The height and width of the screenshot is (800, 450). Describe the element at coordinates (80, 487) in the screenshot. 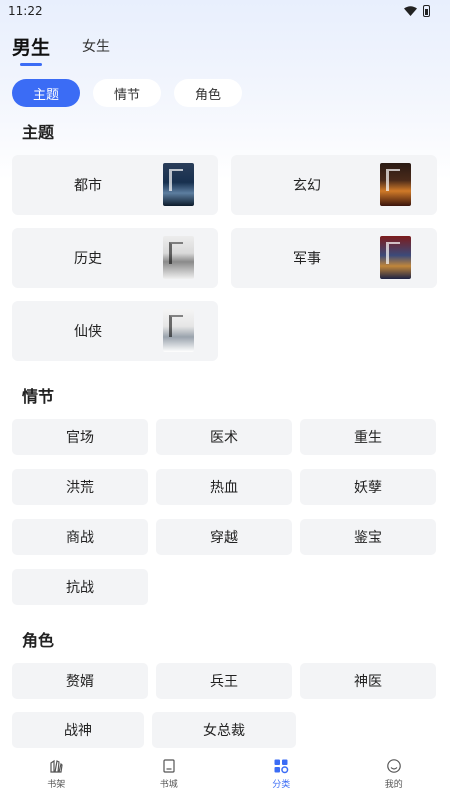

I see `plot-tag-primordial: 洪荒` at that location.